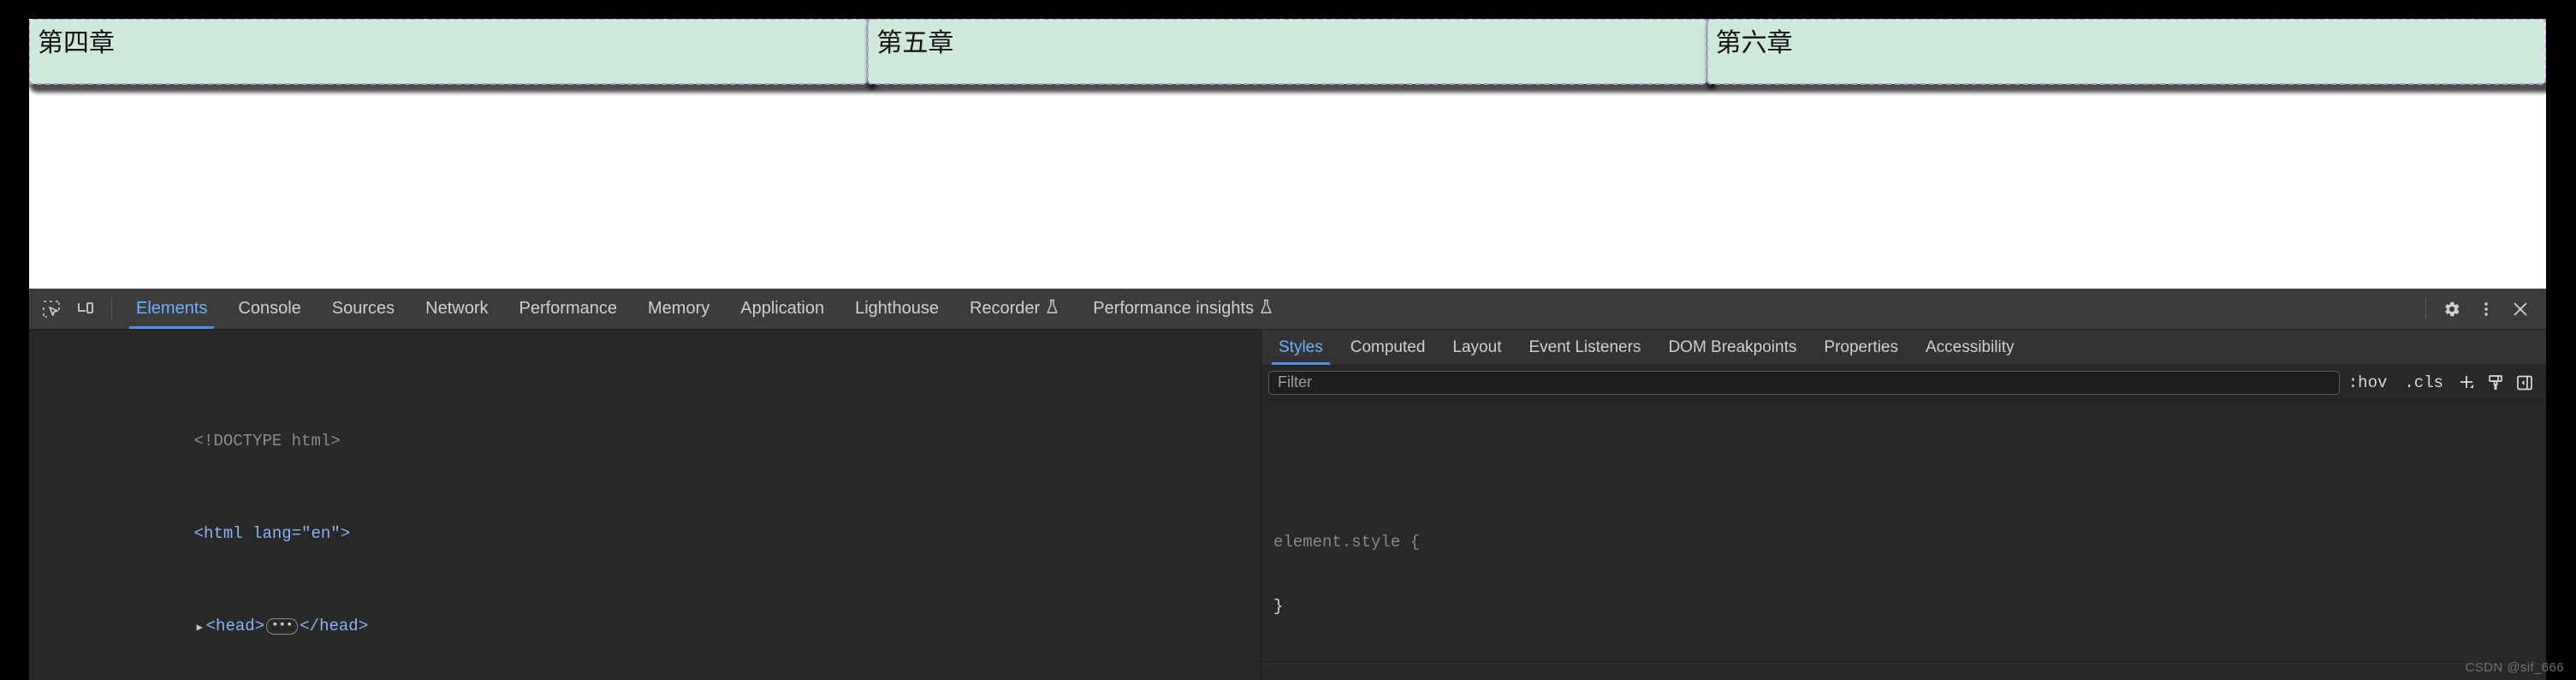 The height and width of the screenshot is (680, 2576). I want to click on gear-icon, so click(2452, 309).